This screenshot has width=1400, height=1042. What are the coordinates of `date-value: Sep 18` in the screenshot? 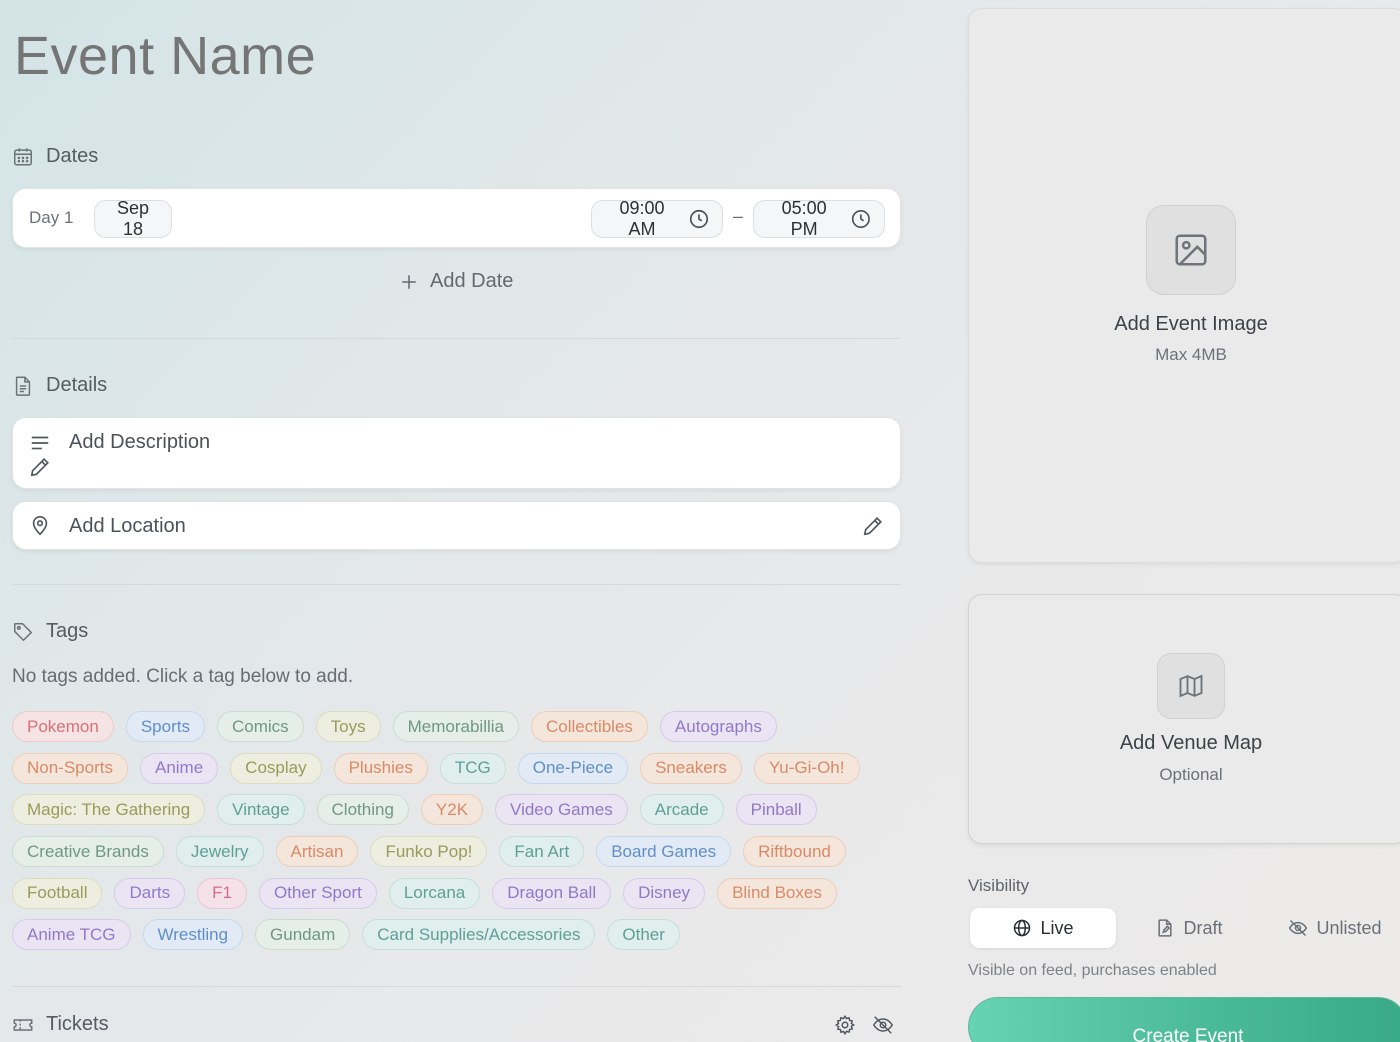 It's located at (133, 218).